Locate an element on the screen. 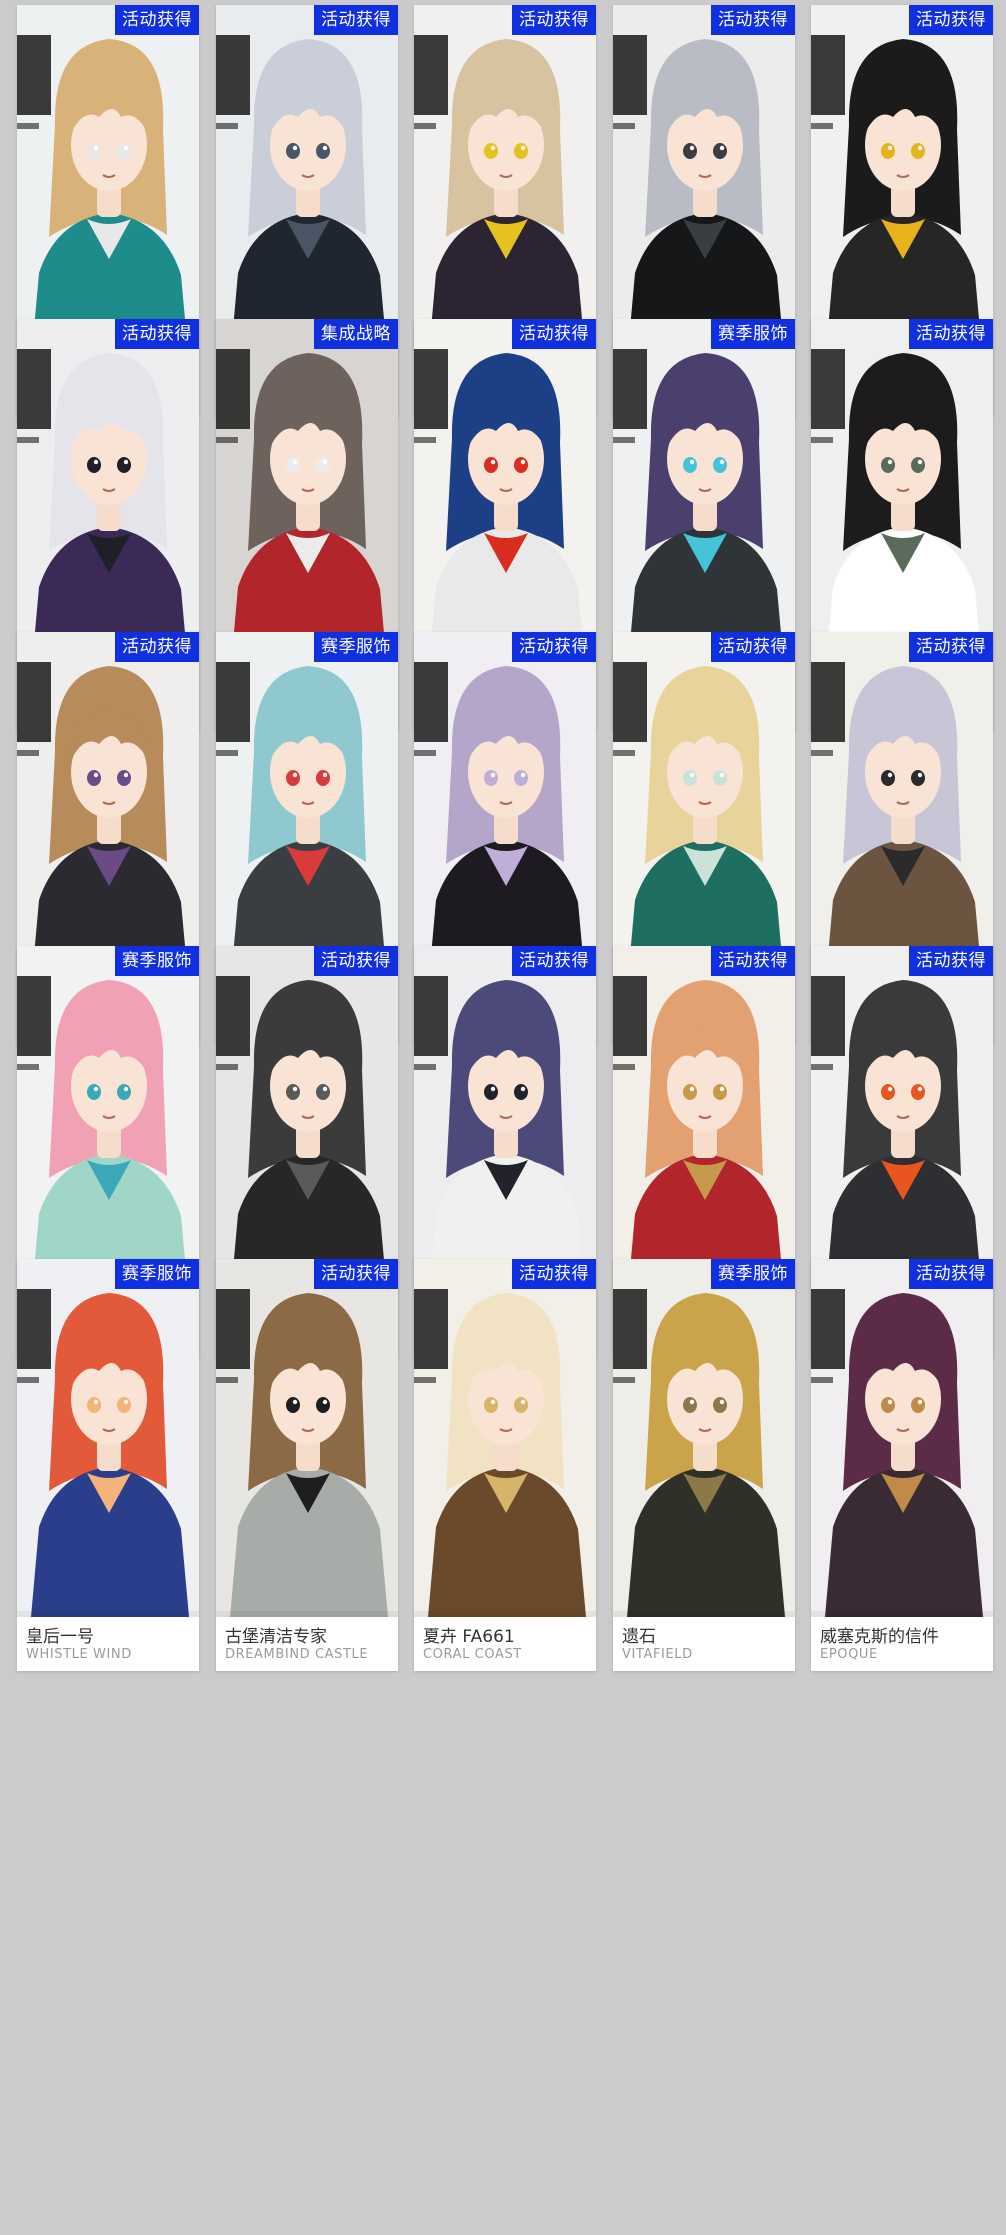  skin-name: 遗石 is located at coordinates (639, 1637).